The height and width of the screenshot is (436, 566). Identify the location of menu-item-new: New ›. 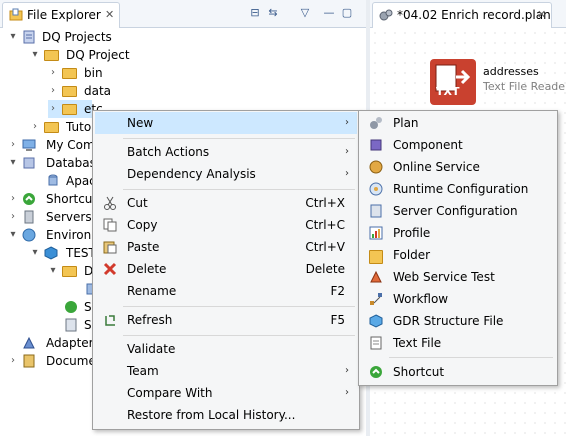
(226, 123).